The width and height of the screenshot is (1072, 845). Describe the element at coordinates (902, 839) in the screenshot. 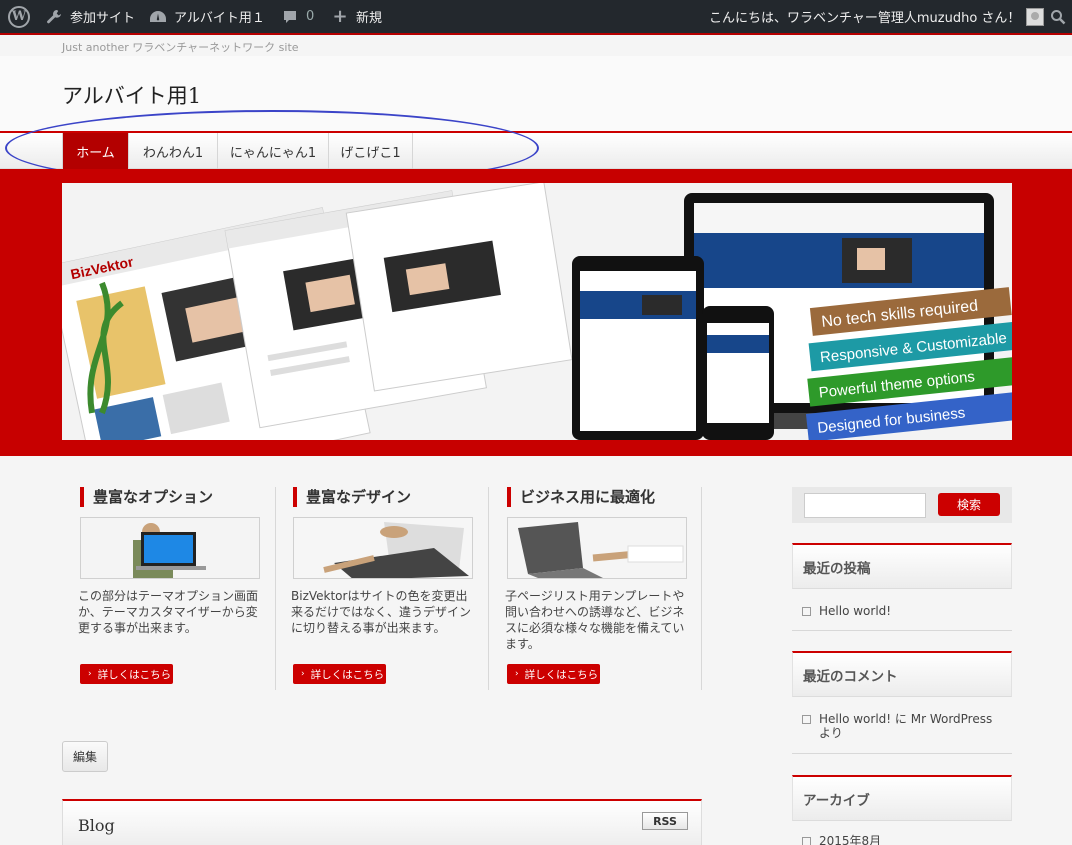

I see `archive-item: 2015年8月` at that location.